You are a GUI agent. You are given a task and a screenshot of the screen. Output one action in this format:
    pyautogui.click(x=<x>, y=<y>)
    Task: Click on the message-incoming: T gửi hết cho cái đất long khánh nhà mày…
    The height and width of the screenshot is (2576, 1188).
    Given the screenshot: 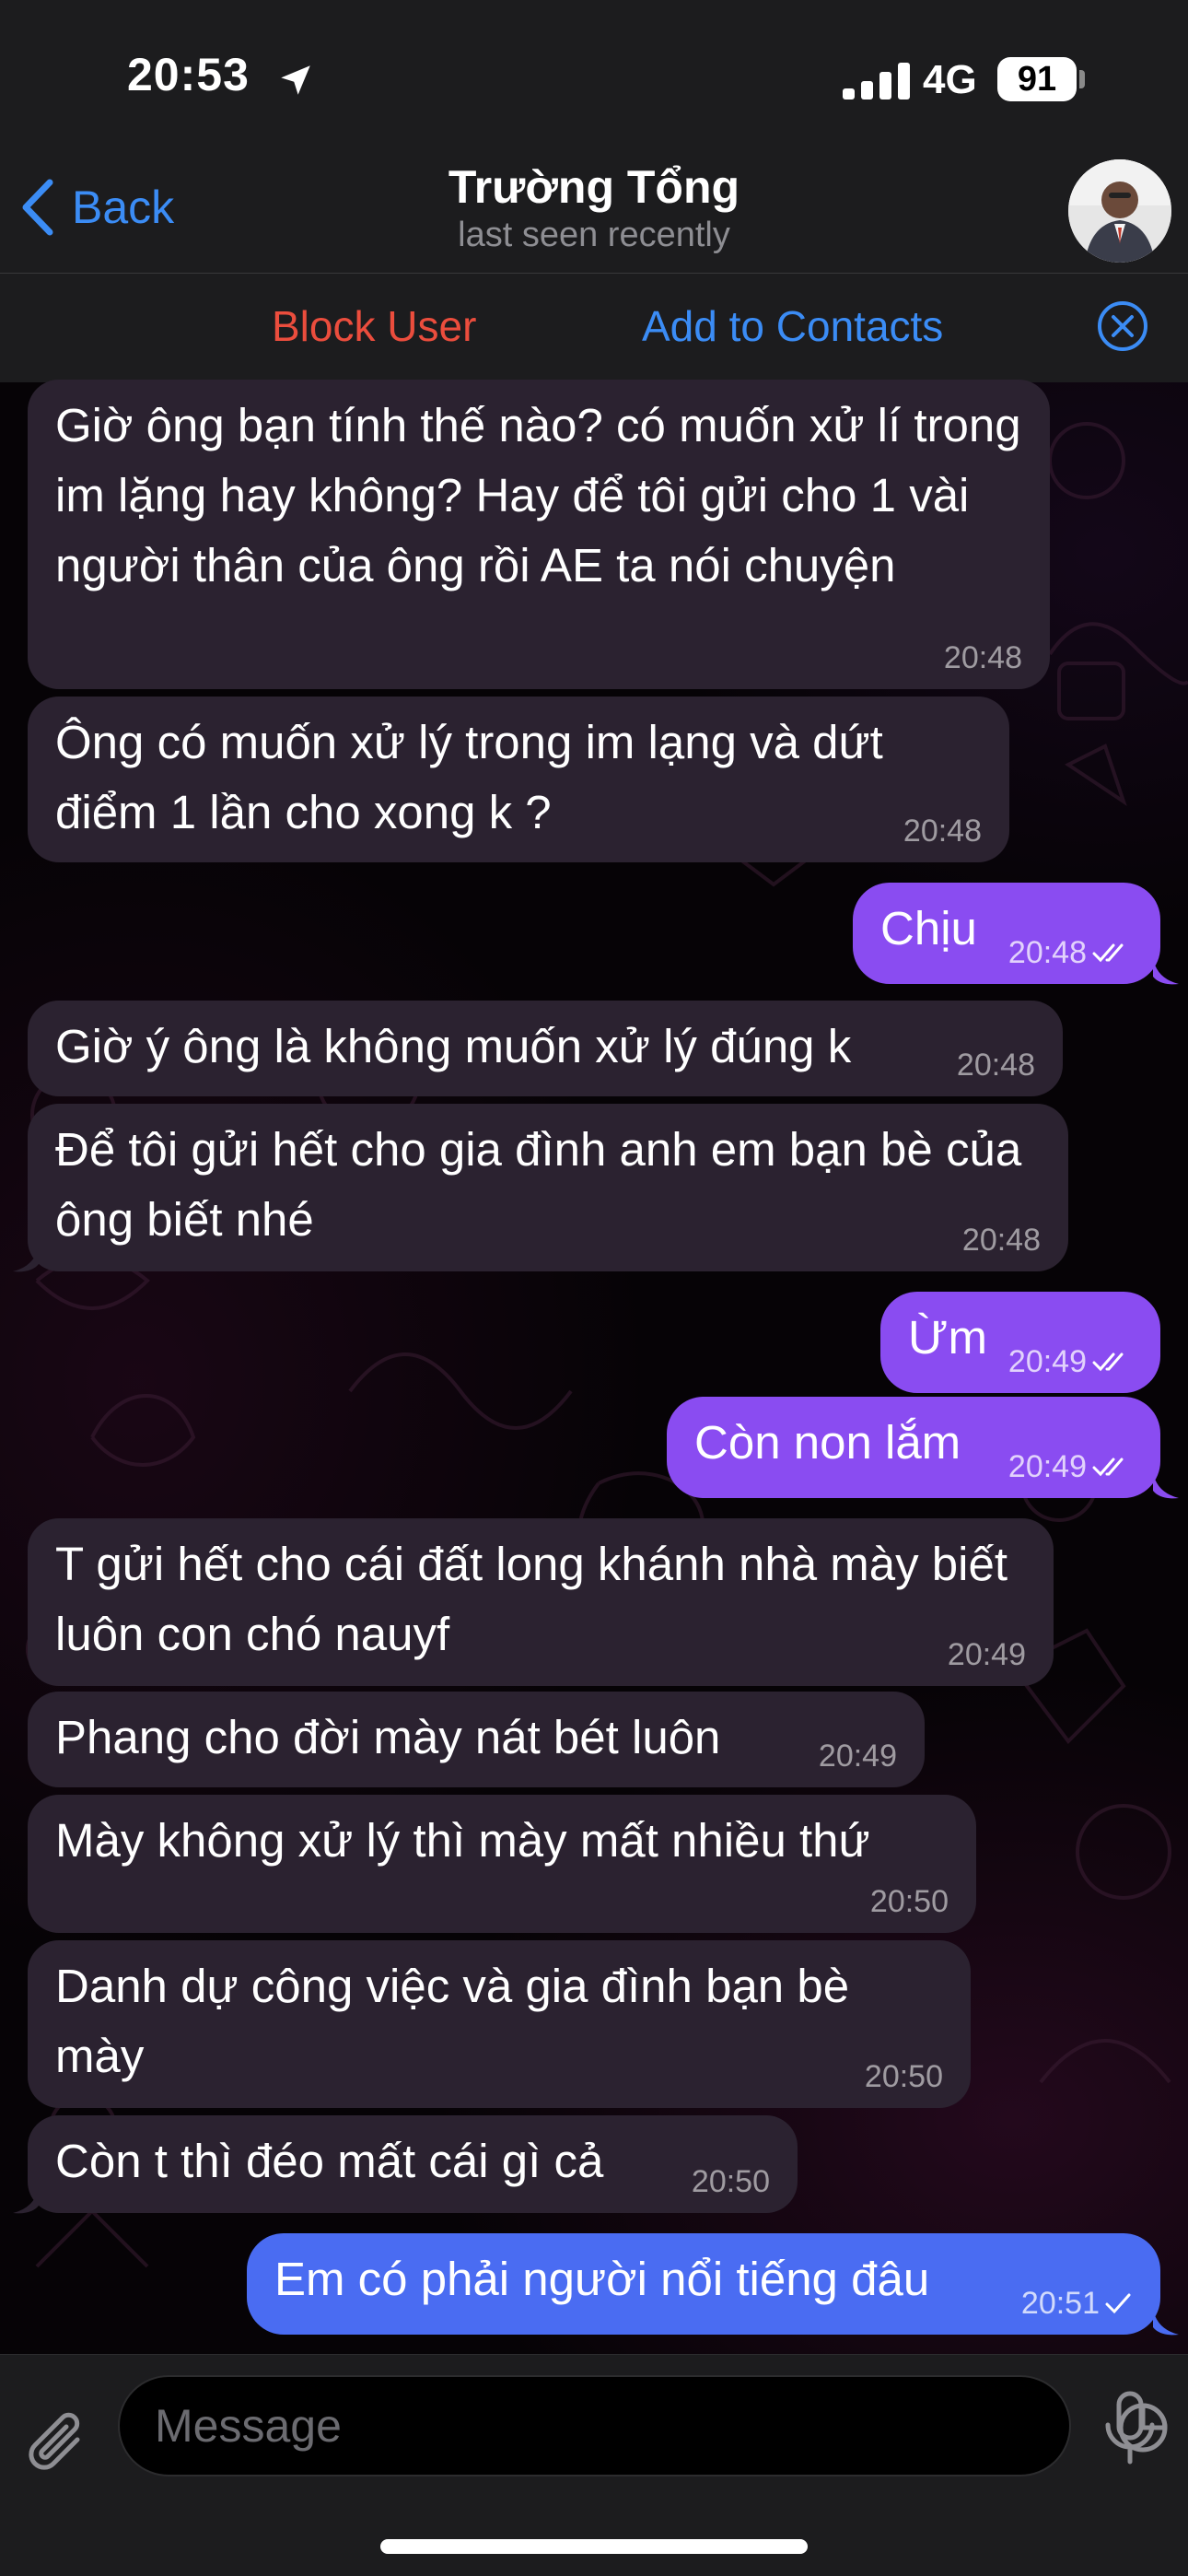 What is the action you would take?
    pyautogui.click(x=541, y=1602)
    